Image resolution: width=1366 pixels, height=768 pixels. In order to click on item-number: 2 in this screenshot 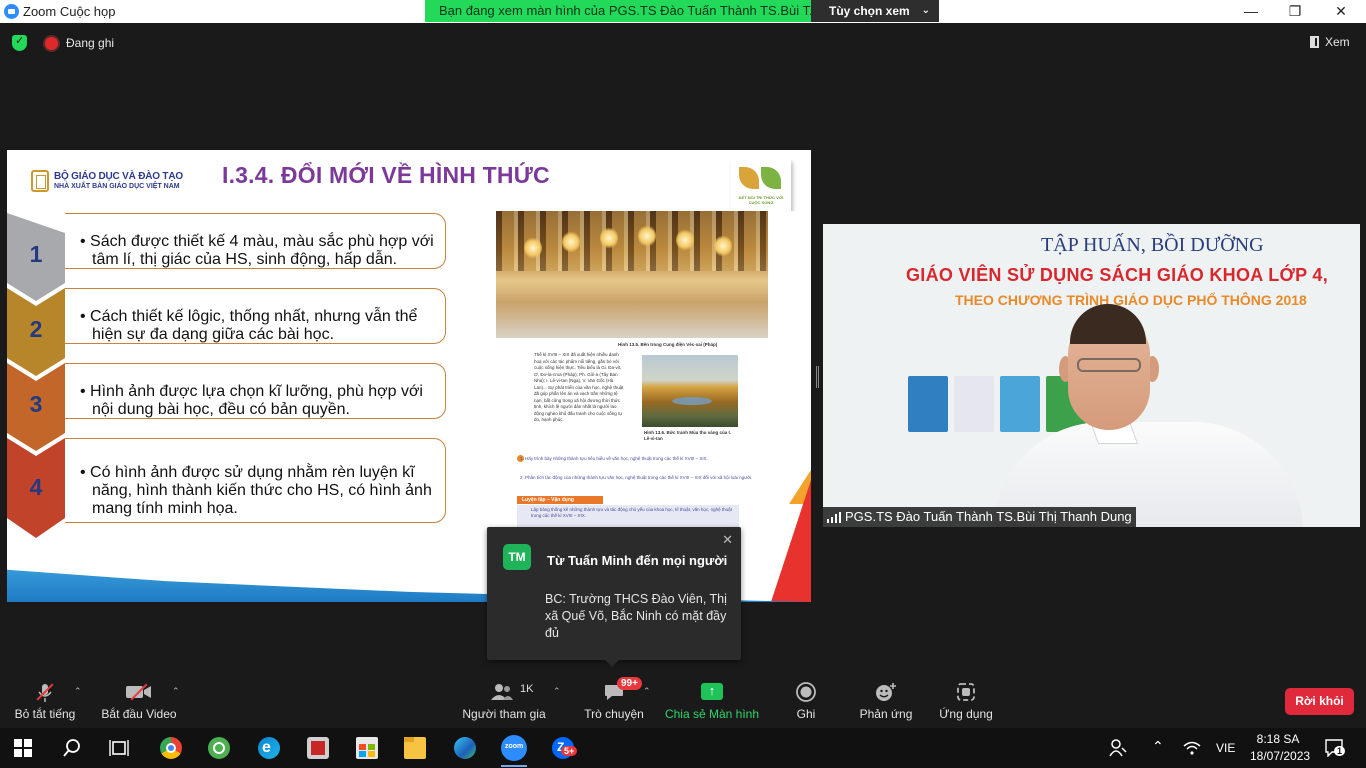, I will do `click(36, 329)`.